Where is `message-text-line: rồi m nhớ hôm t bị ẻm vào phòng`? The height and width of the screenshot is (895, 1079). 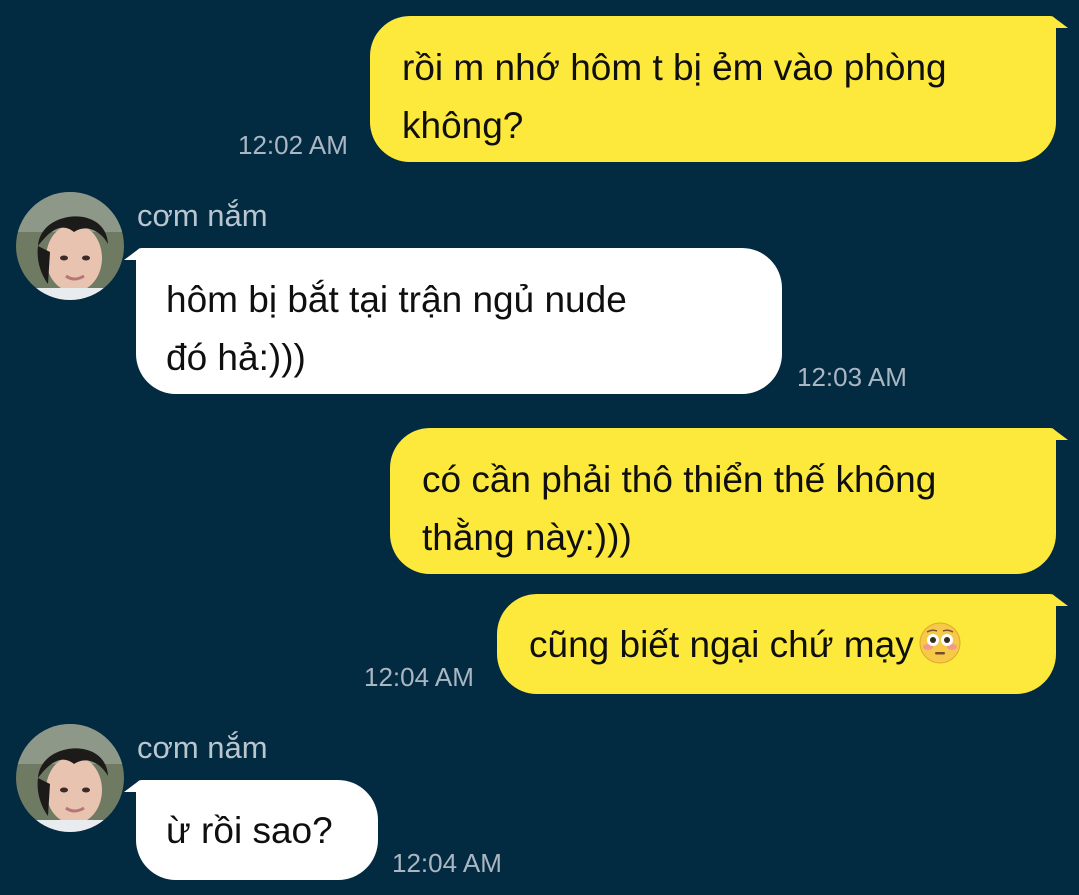
message-text-line: rồi m nhớ hôm t bị ẻm vào phòng is located at coordinates (674, 67).